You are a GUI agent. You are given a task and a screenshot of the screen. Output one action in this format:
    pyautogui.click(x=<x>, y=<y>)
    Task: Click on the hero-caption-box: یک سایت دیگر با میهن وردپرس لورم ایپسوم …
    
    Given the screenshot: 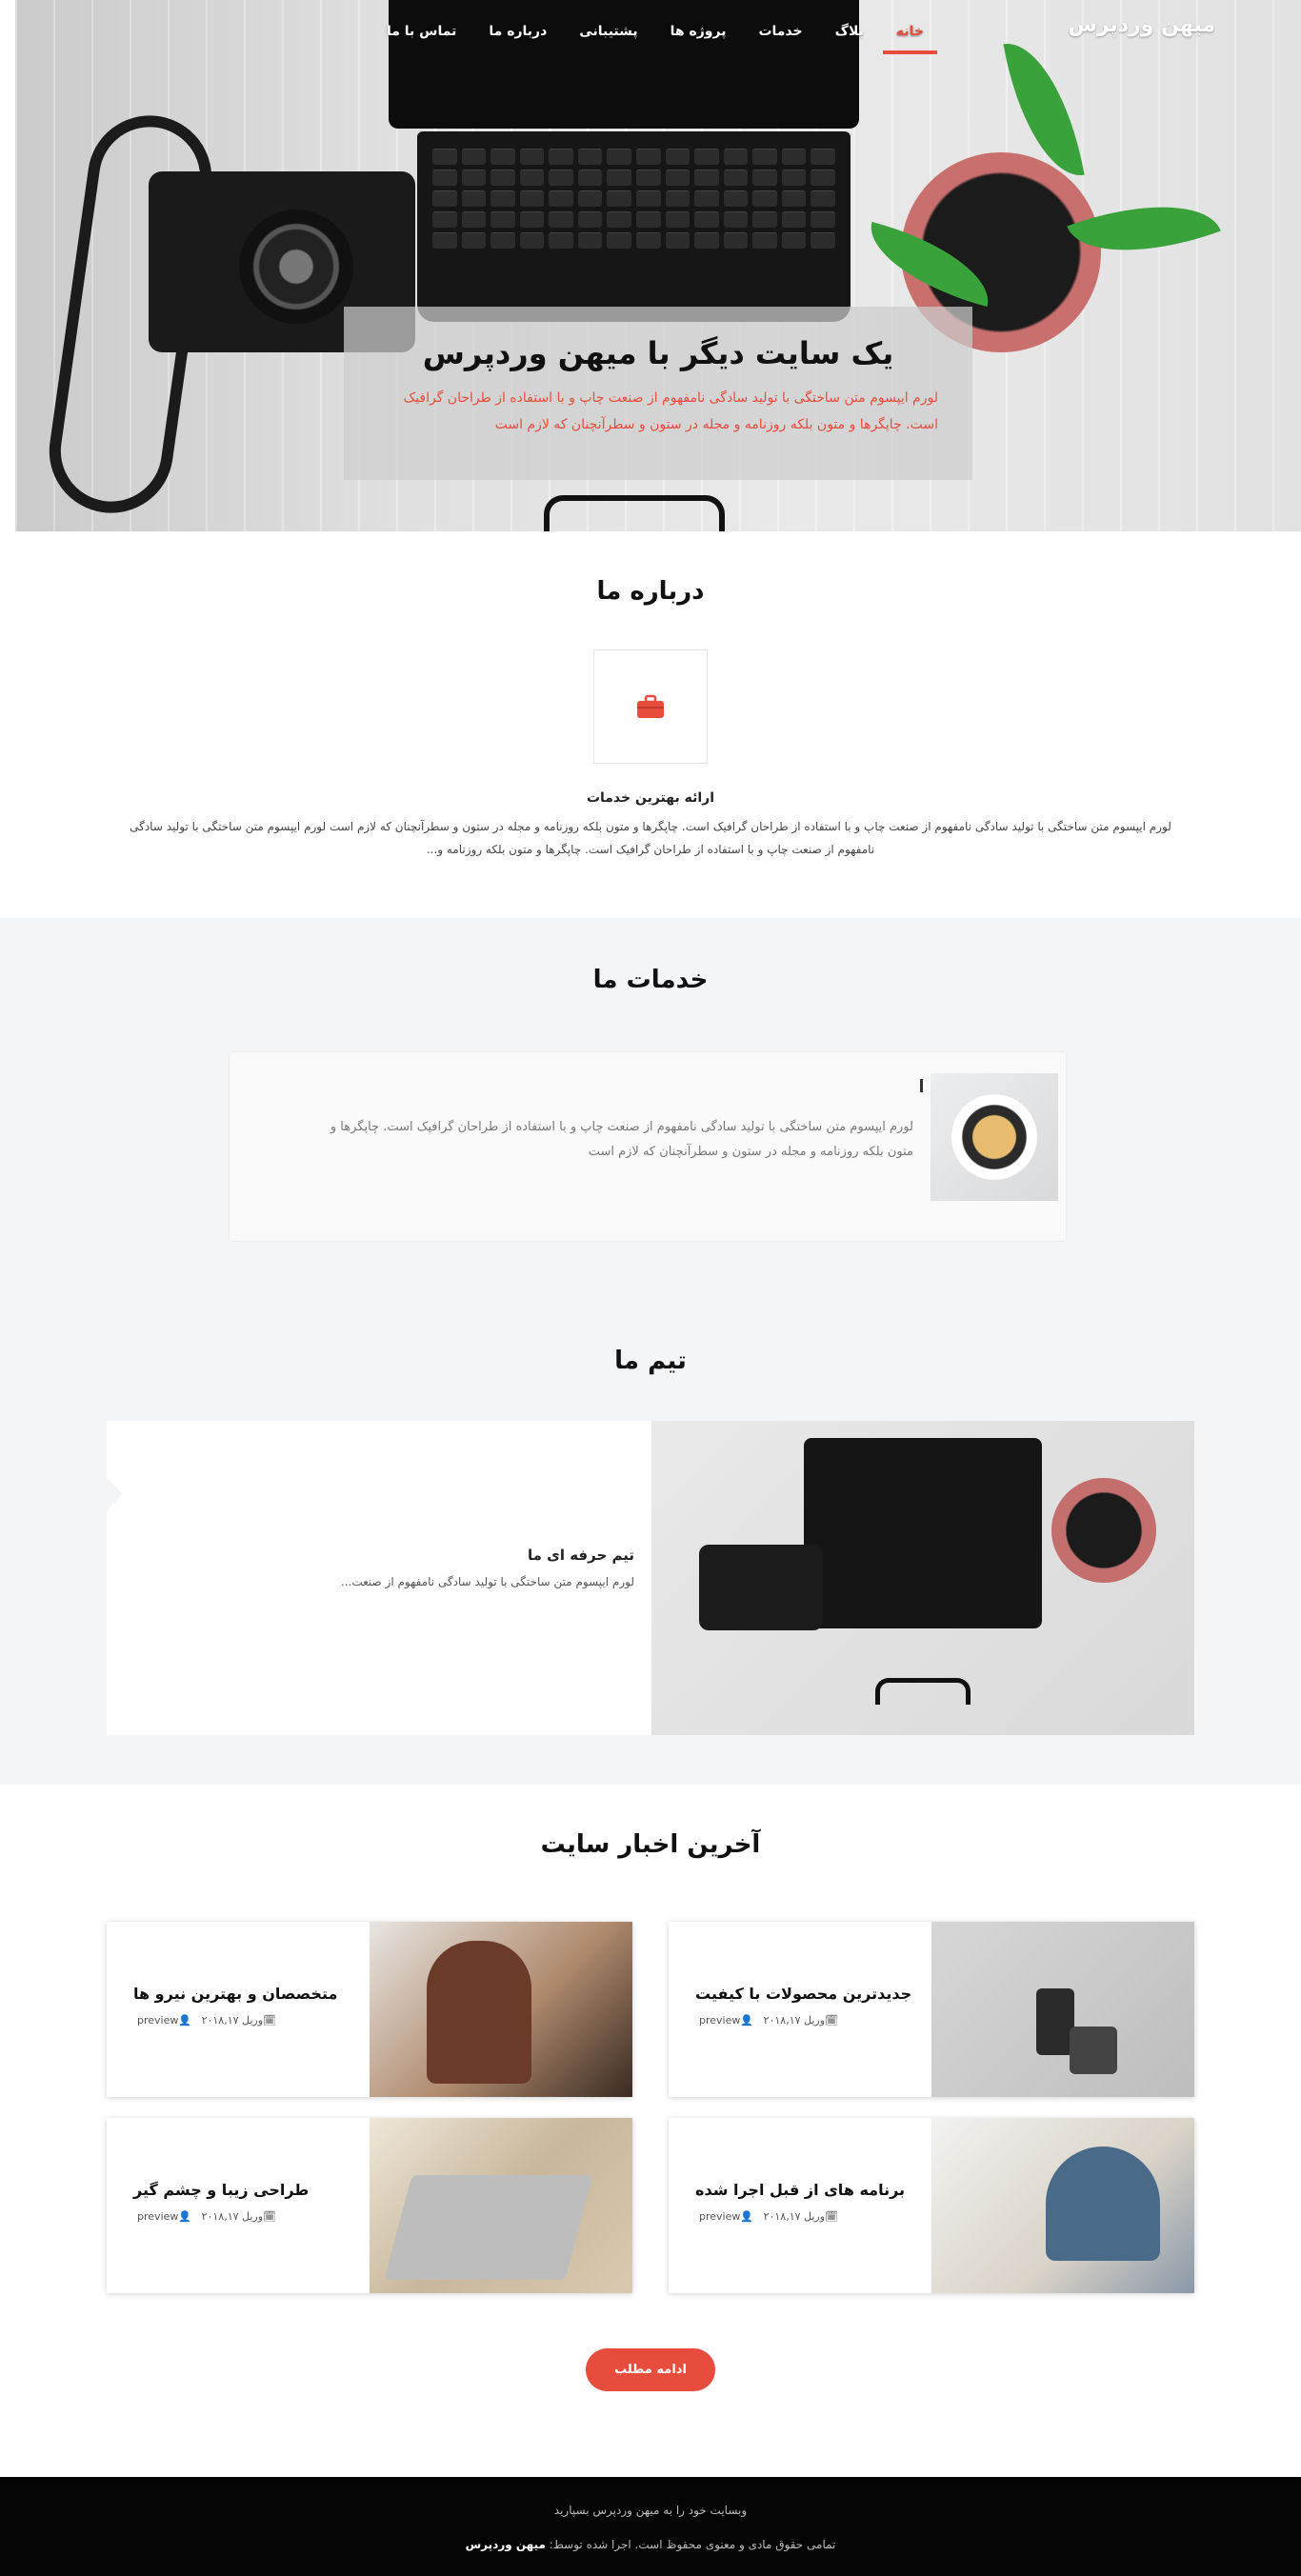 What is the action you would take?
    pyautogui.click(x=658, y=393)
    